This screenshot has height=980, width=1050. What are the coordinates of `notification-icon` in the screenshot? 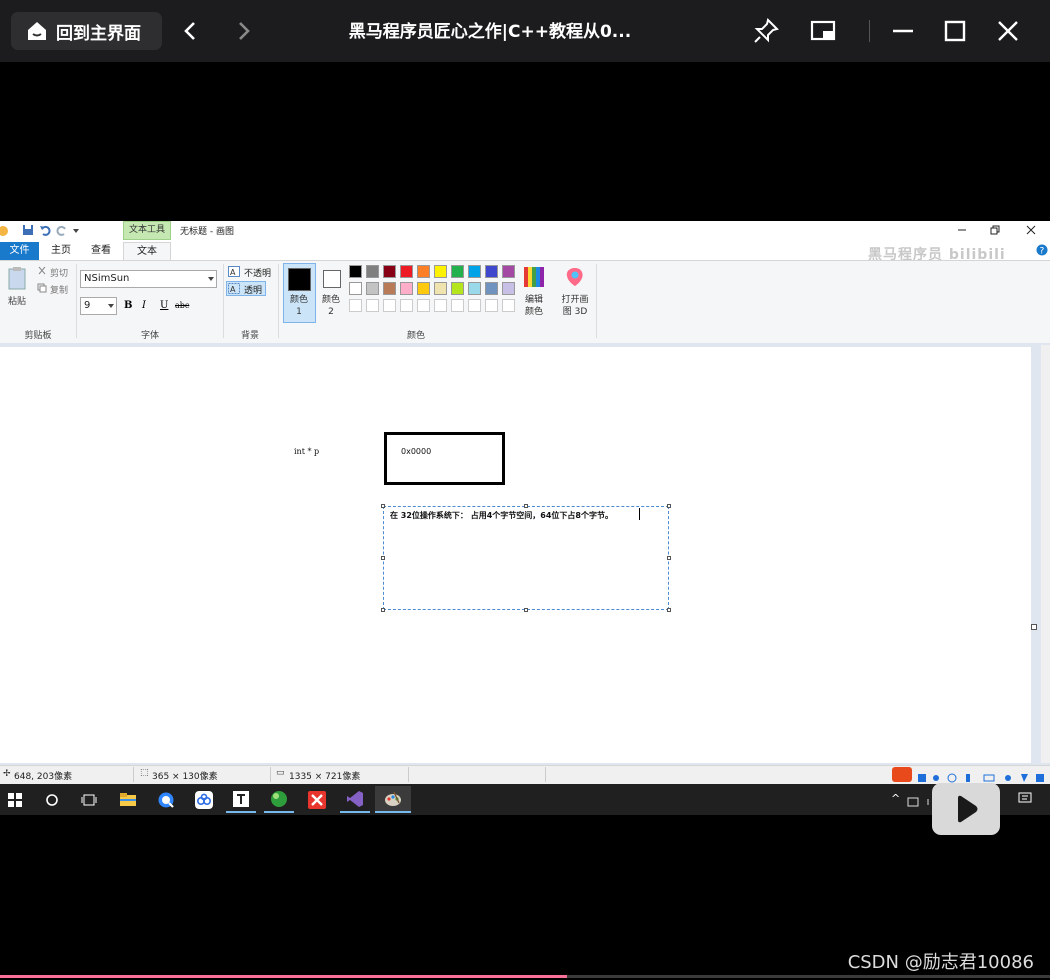 It's located at (1025, 798).